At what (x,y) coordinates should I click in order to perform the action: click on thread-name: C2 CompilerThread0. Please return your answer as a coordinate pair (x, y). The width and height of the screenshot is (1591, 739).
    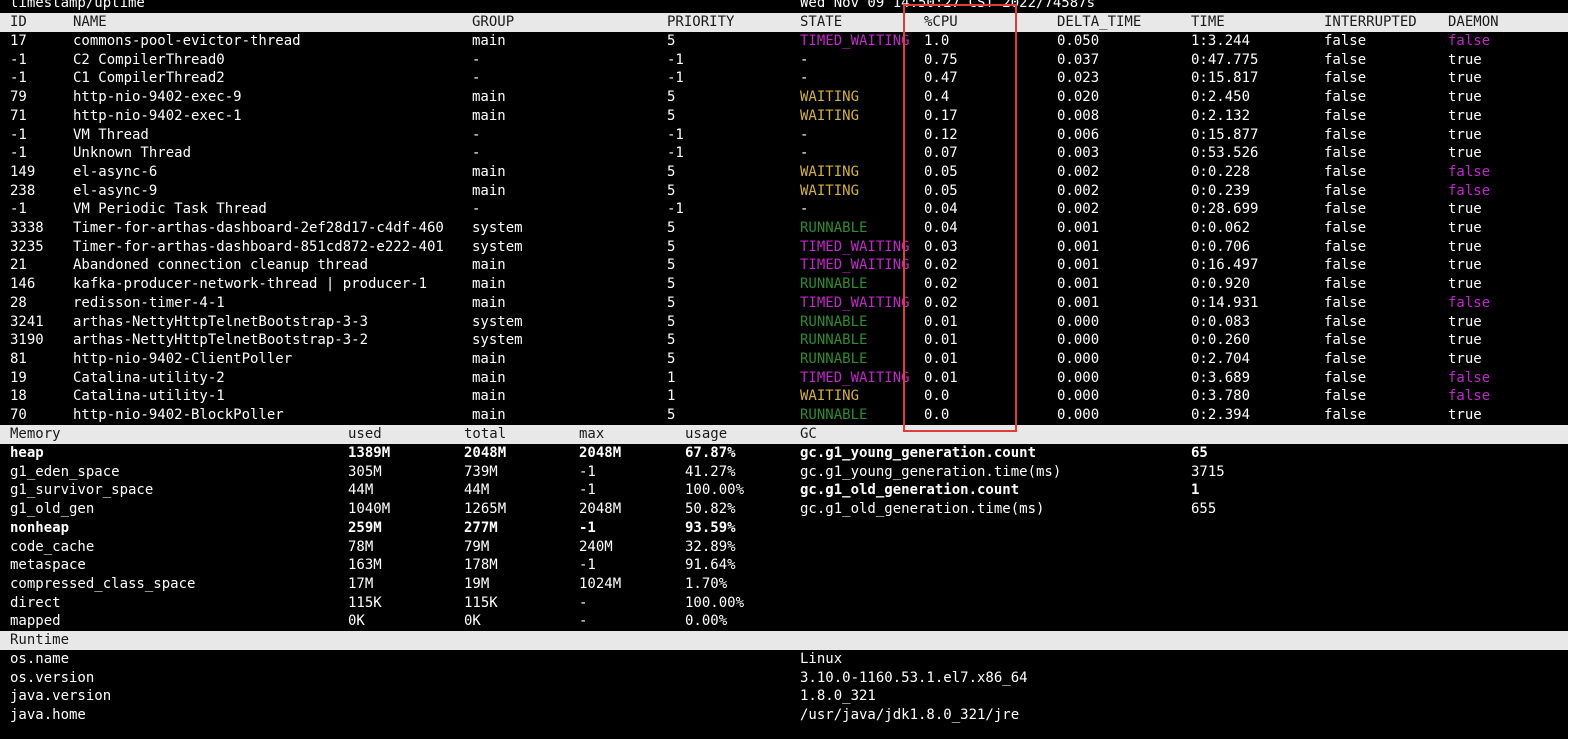
    Looking at the image, I should click on (149, 59).